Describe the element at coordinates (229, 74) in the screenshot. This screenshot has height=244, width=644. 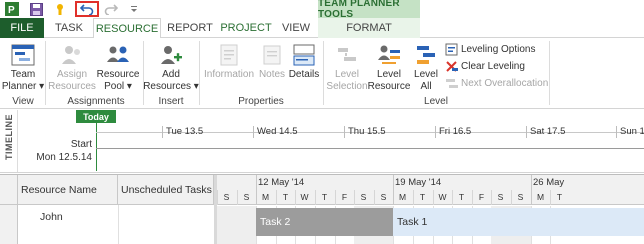
I see `information-label: Information` at that location.